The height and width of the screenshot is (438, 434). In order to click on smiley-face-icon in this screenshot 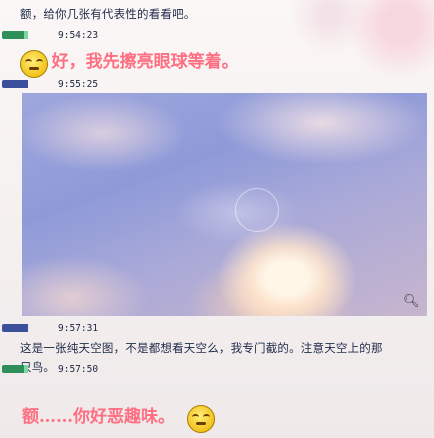, I will do `click(34, 63)`.